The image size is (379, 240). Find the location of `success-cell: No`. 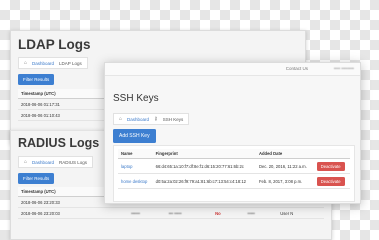

success-cell: No is located at coordinates (228, 213).